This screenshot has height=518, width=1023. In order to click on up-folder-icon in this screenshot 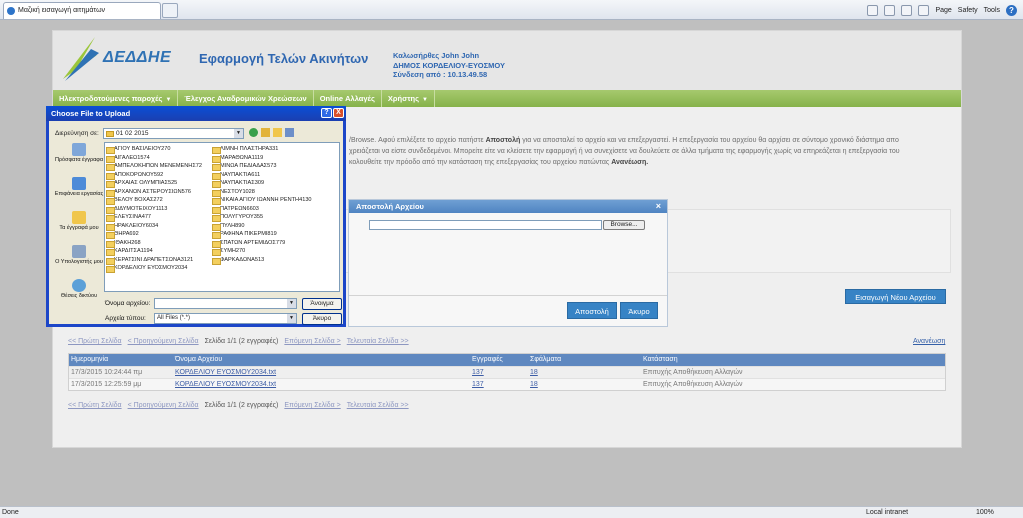, I will do `click(265, 132)`.